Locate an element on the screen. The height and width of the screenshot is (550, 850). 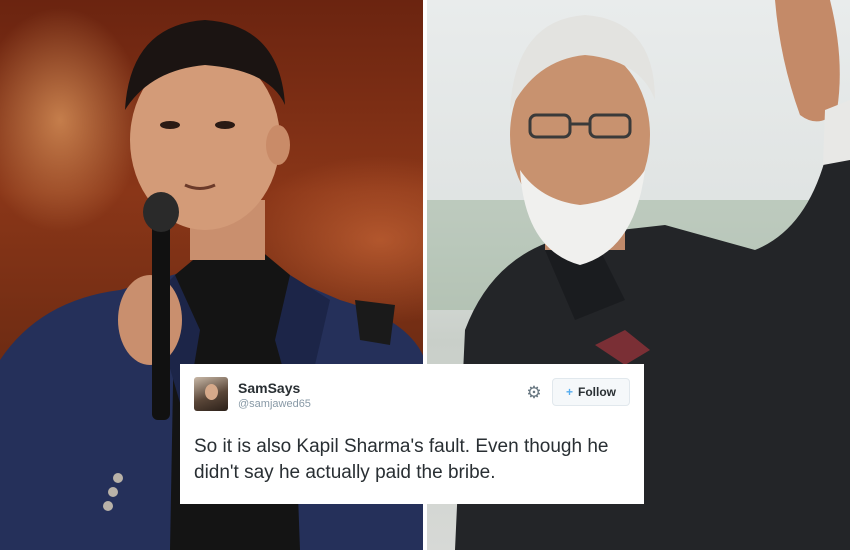
avatar-face is located at coordinates (211, 392).